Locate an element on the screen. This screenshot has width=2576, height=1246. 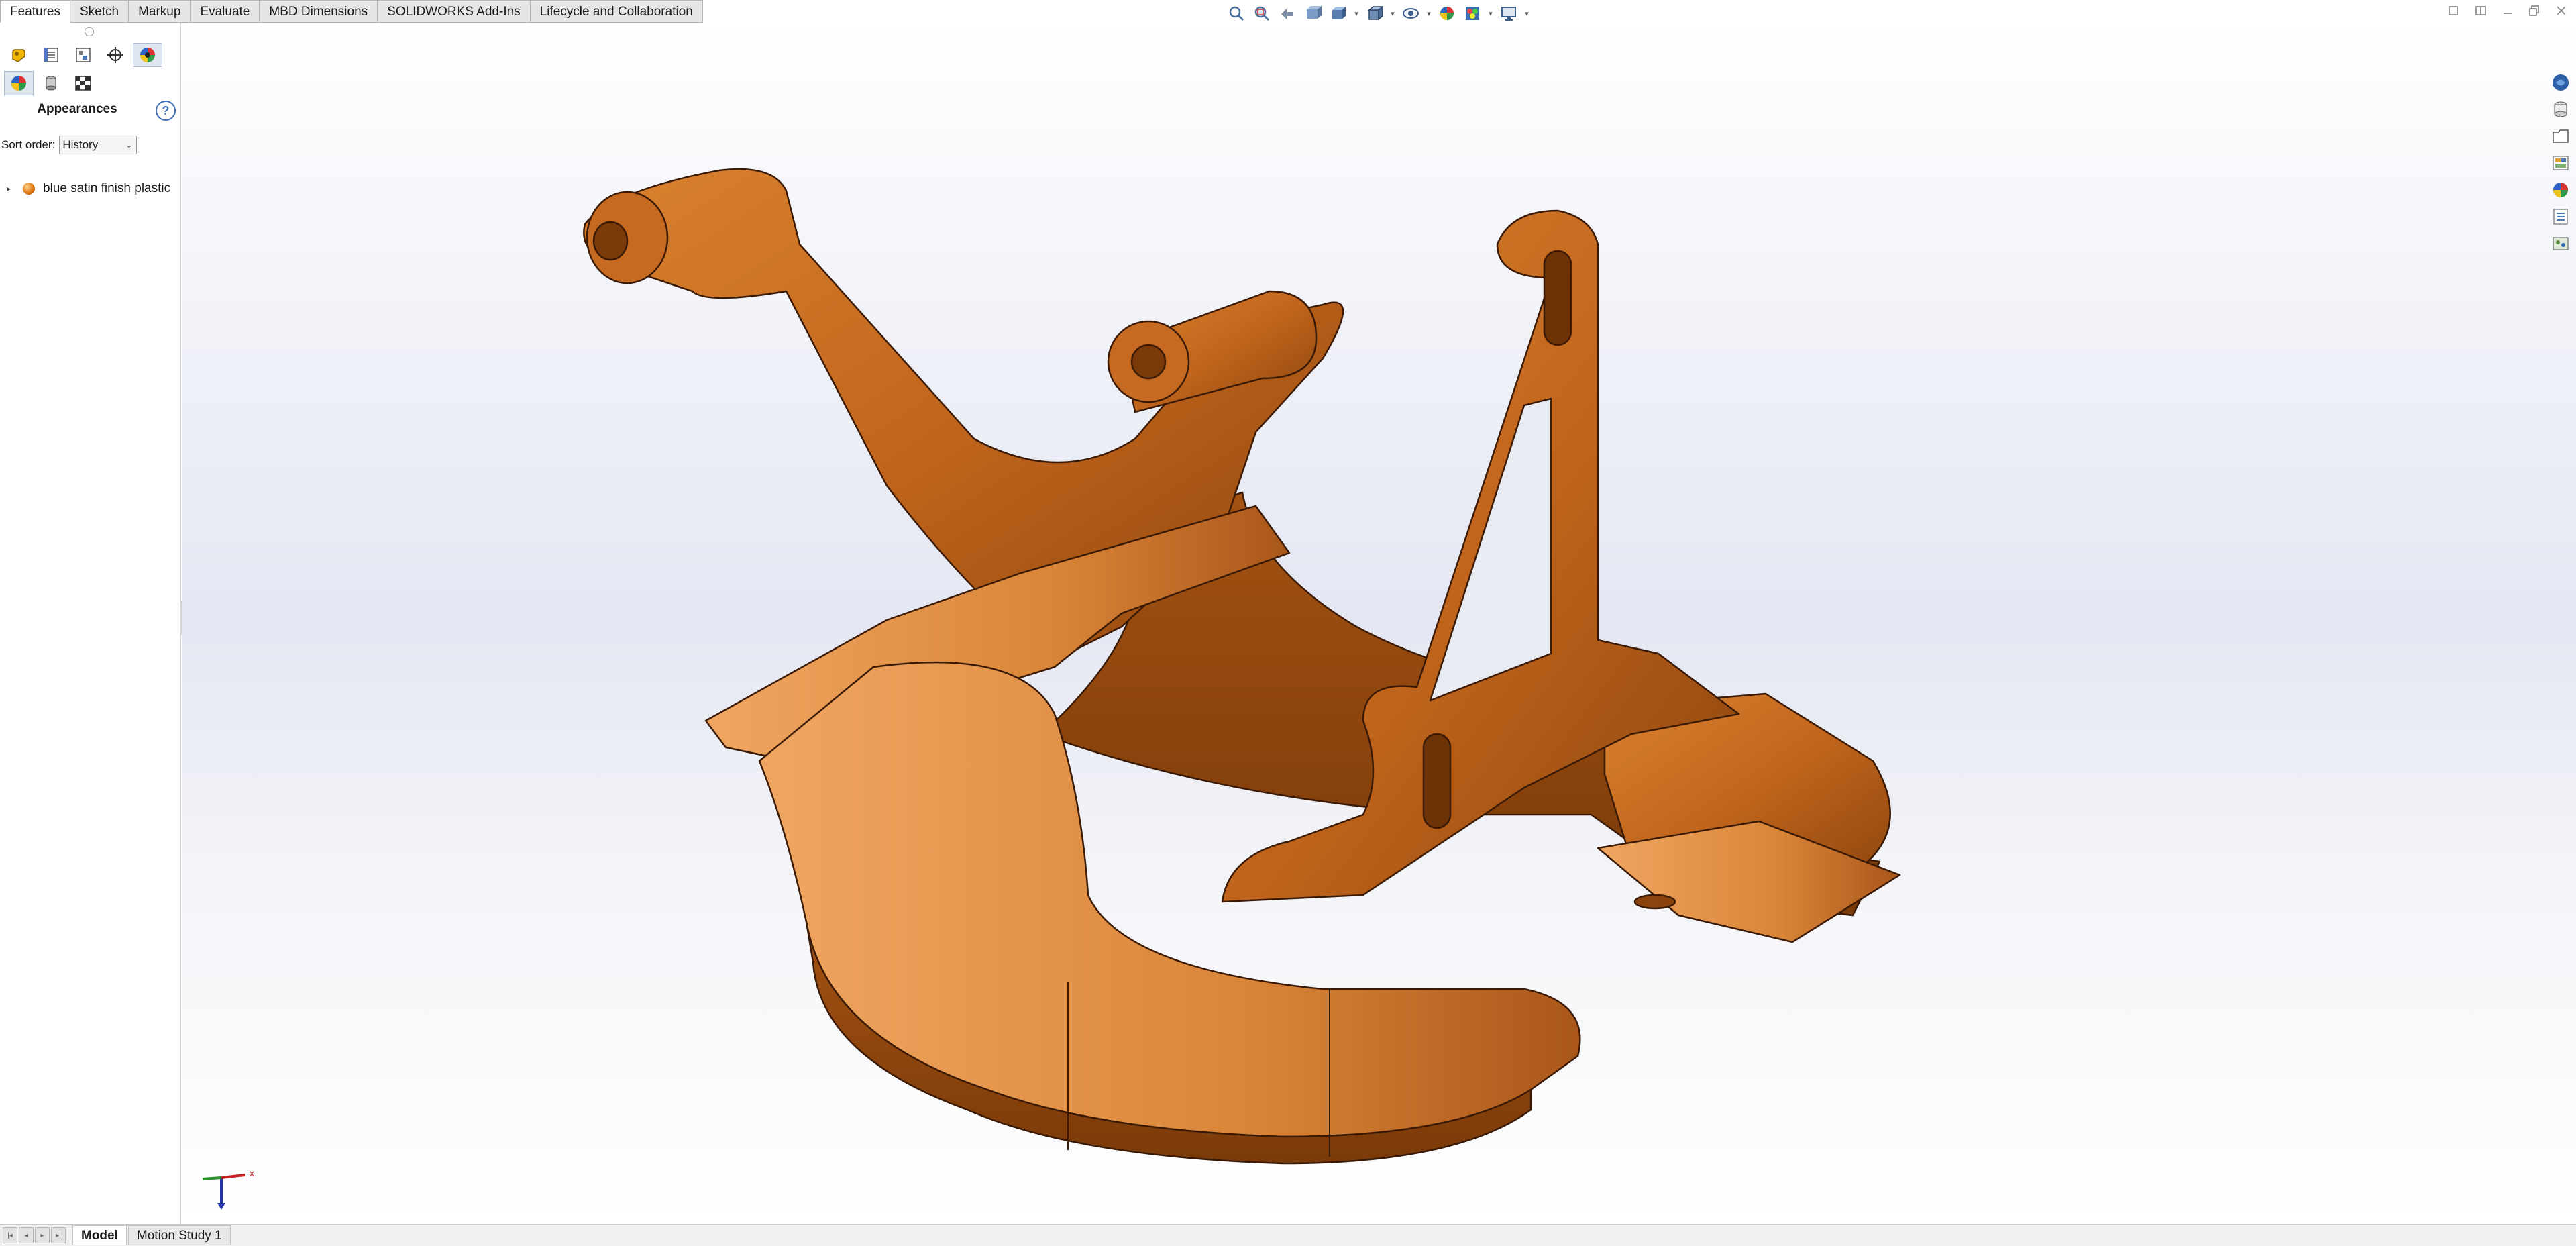
forum-icon is located at coordinates (2560, 243).